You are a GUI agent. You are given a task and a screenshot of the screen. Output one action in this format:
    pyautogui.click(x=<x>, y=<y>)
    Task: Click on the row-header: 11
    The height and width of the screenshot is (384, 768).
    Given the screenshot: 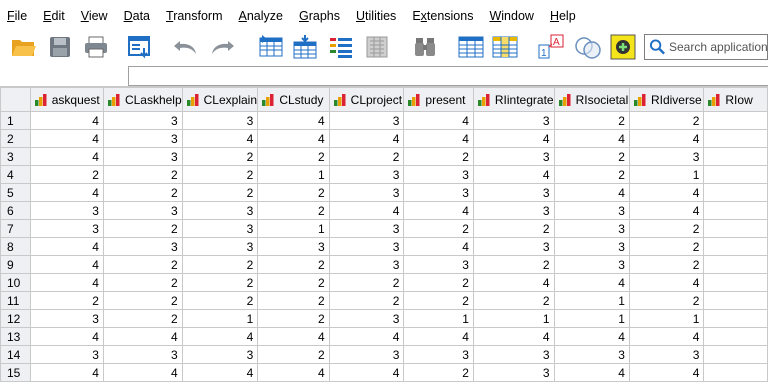 What is the action you would take?
    pyautogui.click(x=15, y=300)
    